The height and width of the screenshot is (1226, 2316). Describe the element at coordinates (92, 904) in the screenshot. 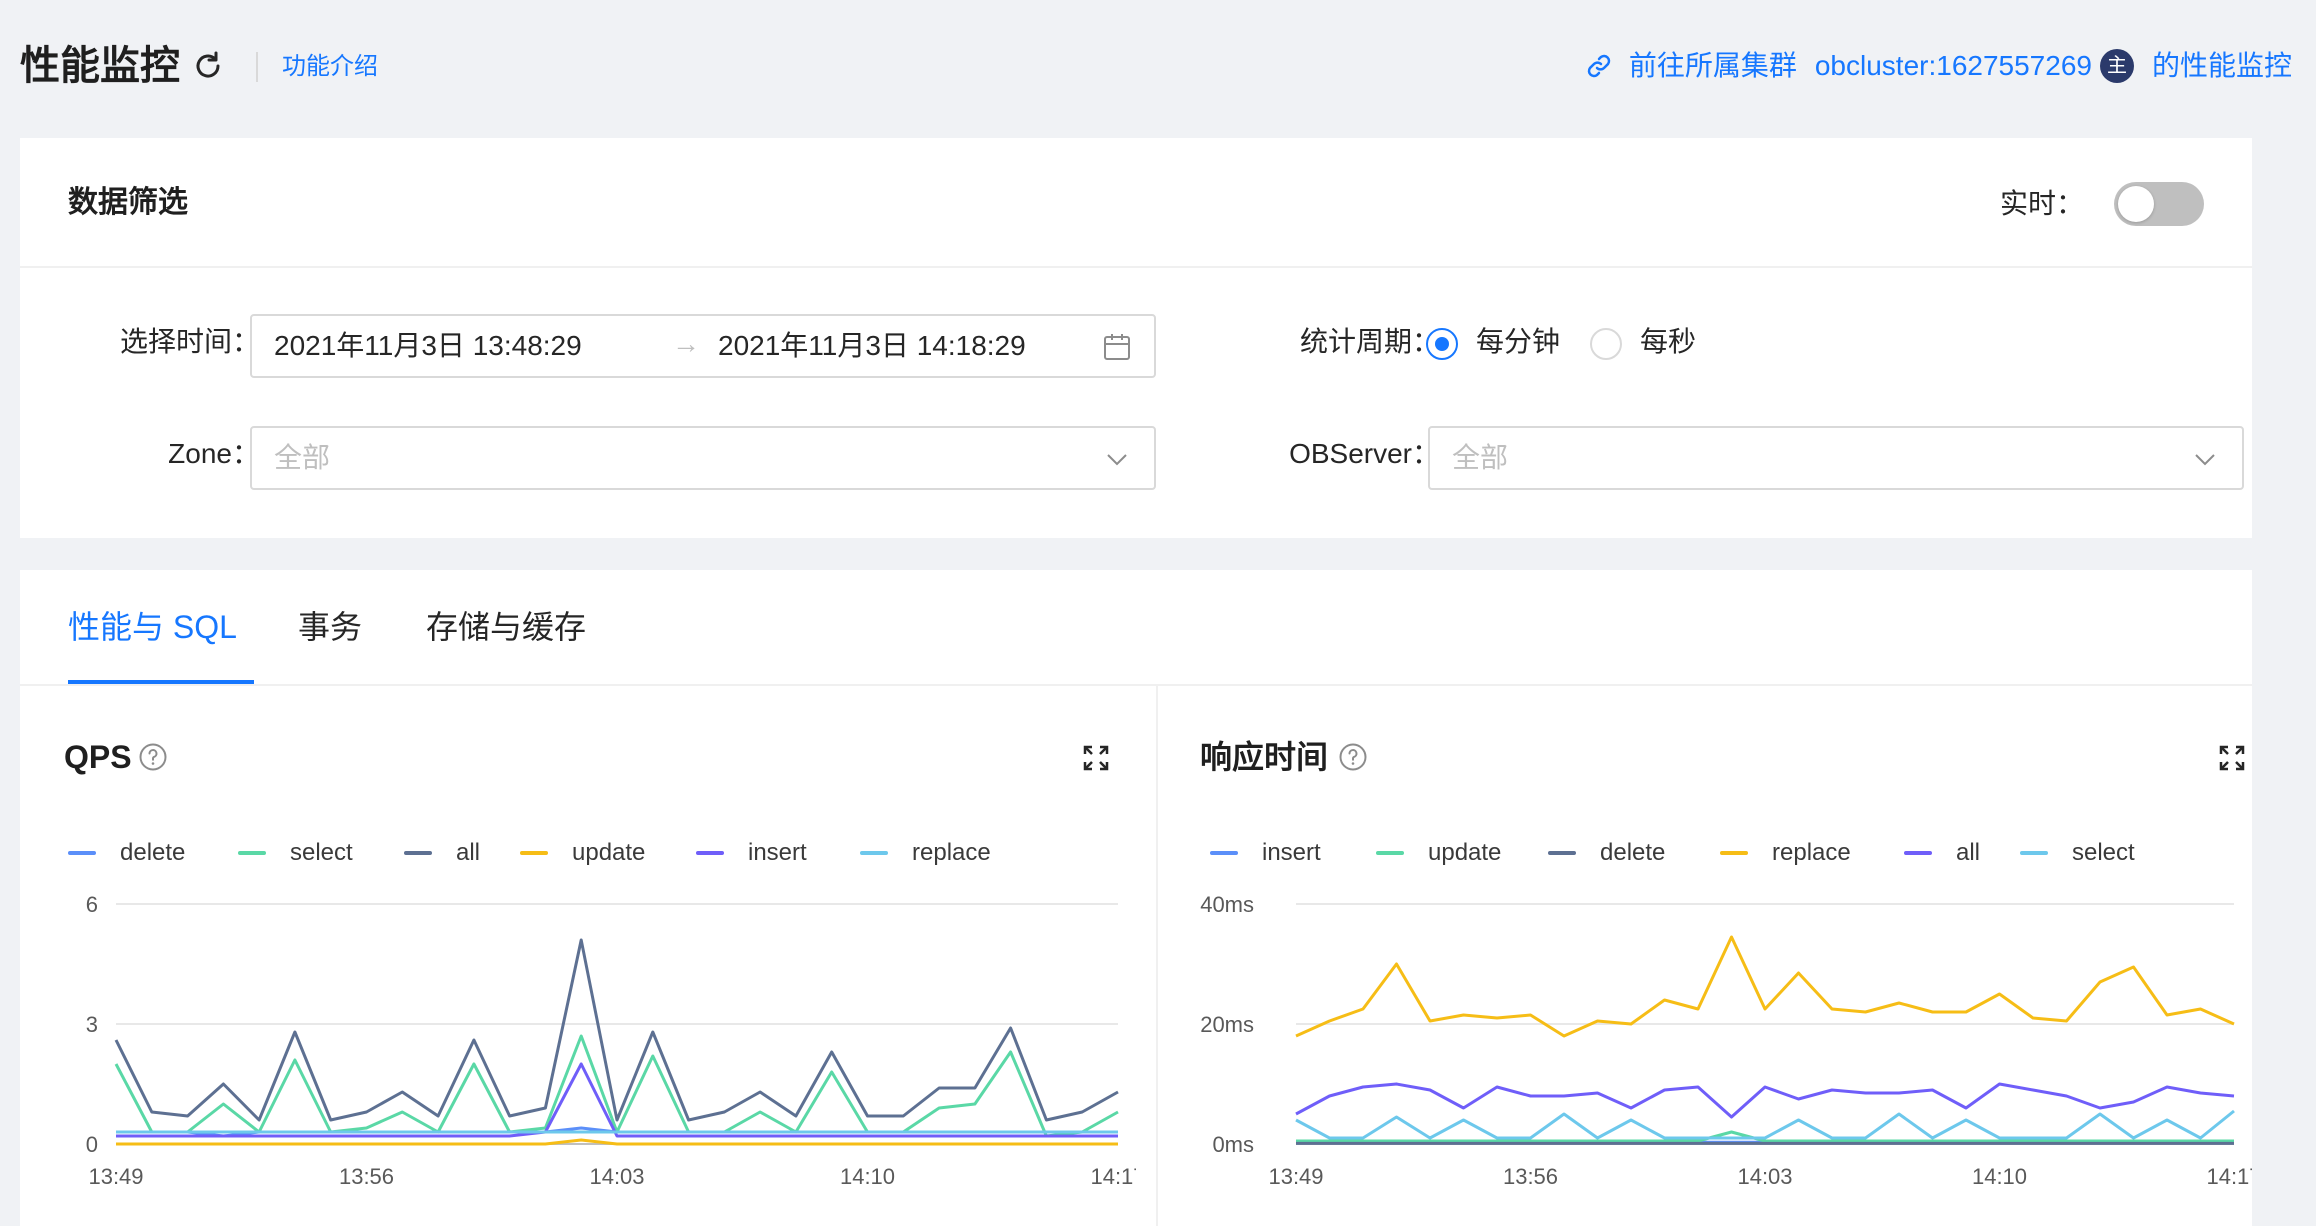

I see `y-tick-label: 6` at that location.